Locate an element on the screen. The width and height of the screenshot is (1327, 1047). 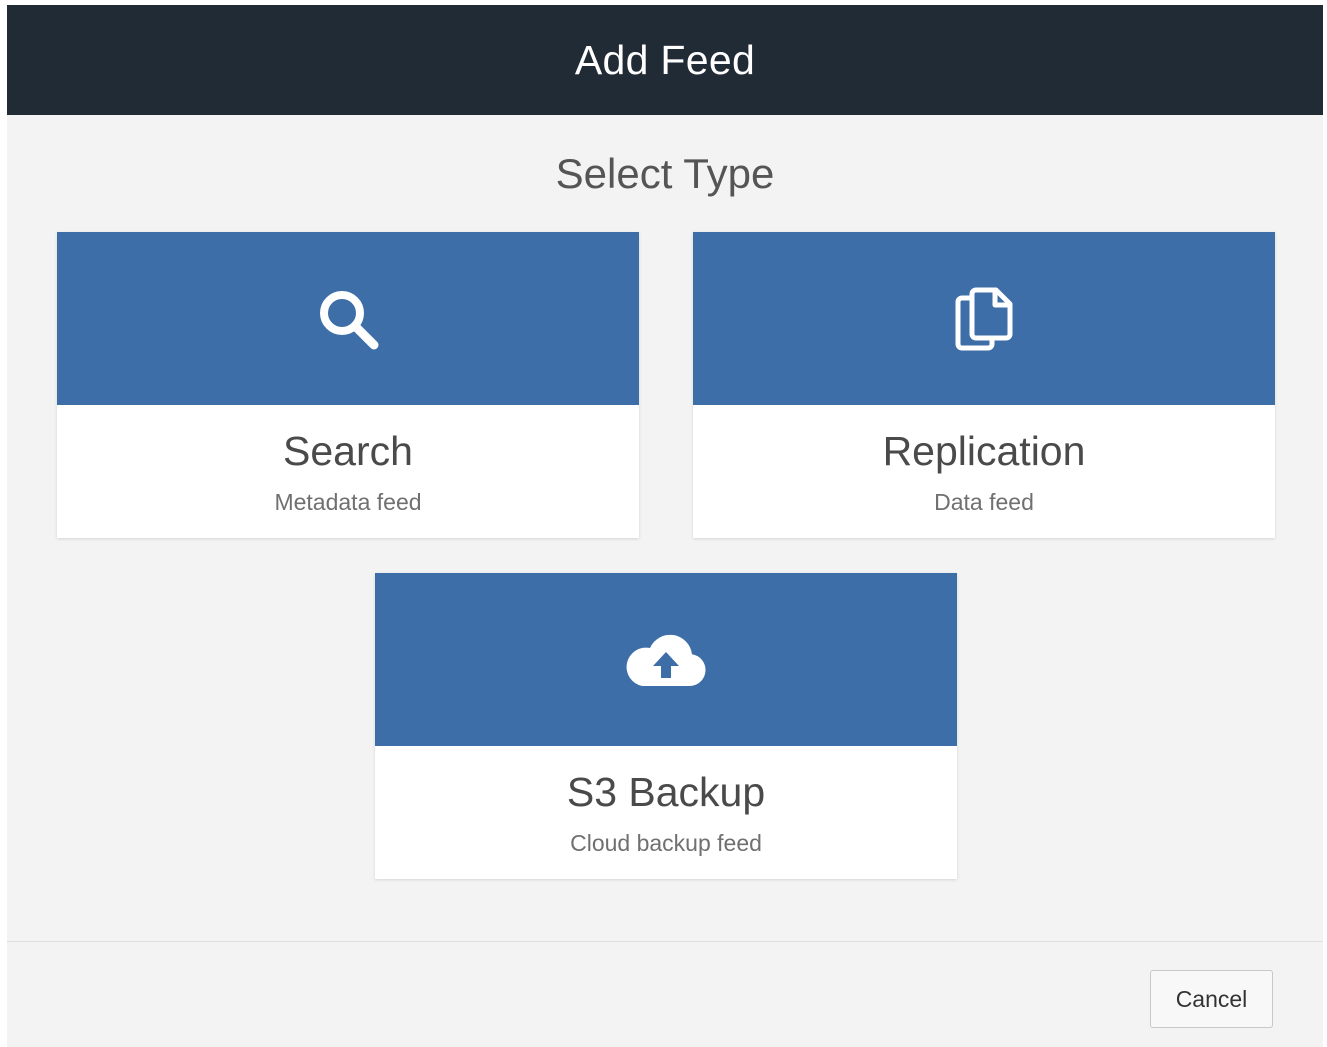
dialog-title: Add Feed is located at coordinates (665, 59).